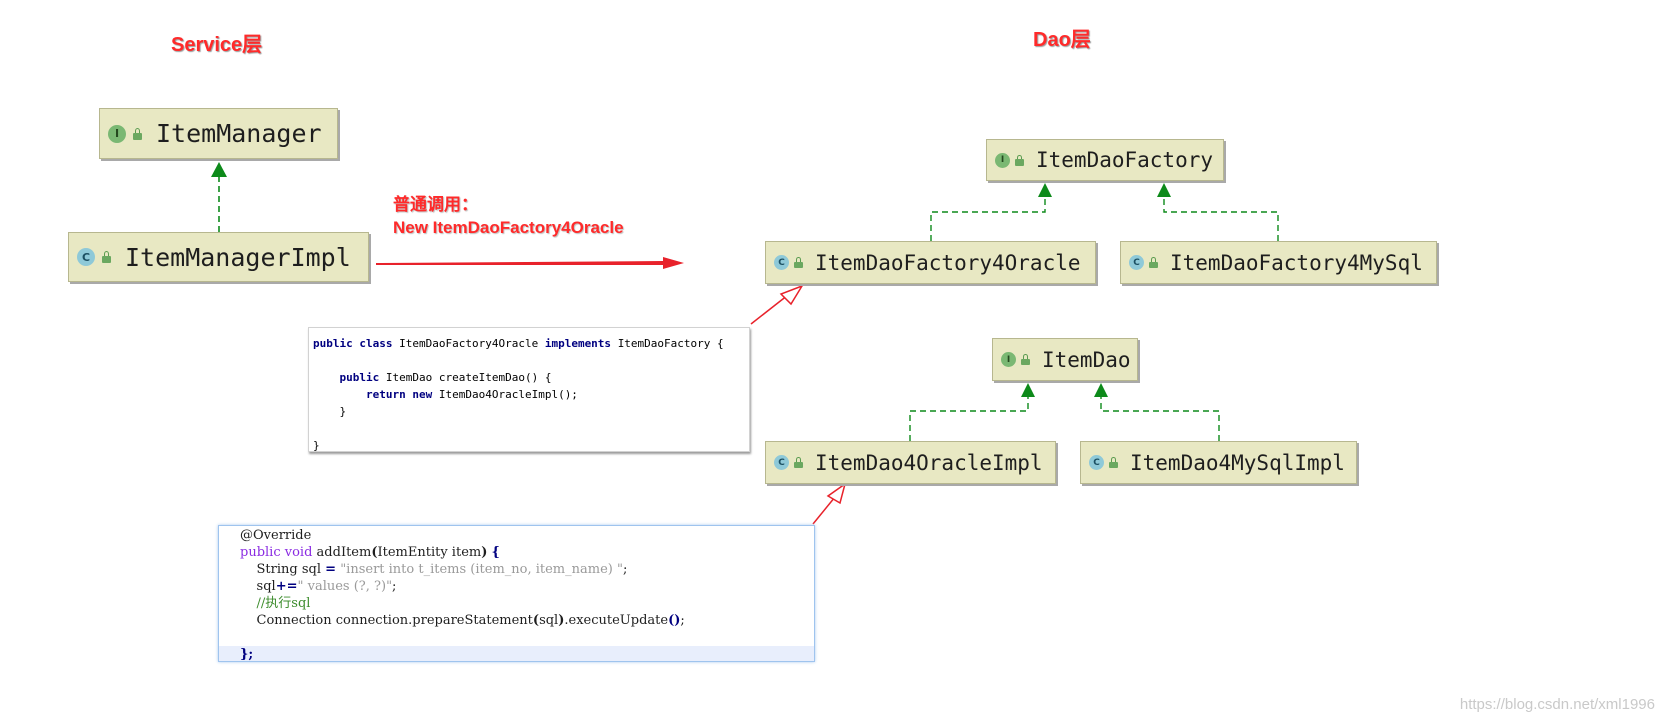 The height and width of the screenshot is (719, 1661). Describe the element at coordinates (829, 503) in the screenshot. I see `callout-pointer-additem` at that location.